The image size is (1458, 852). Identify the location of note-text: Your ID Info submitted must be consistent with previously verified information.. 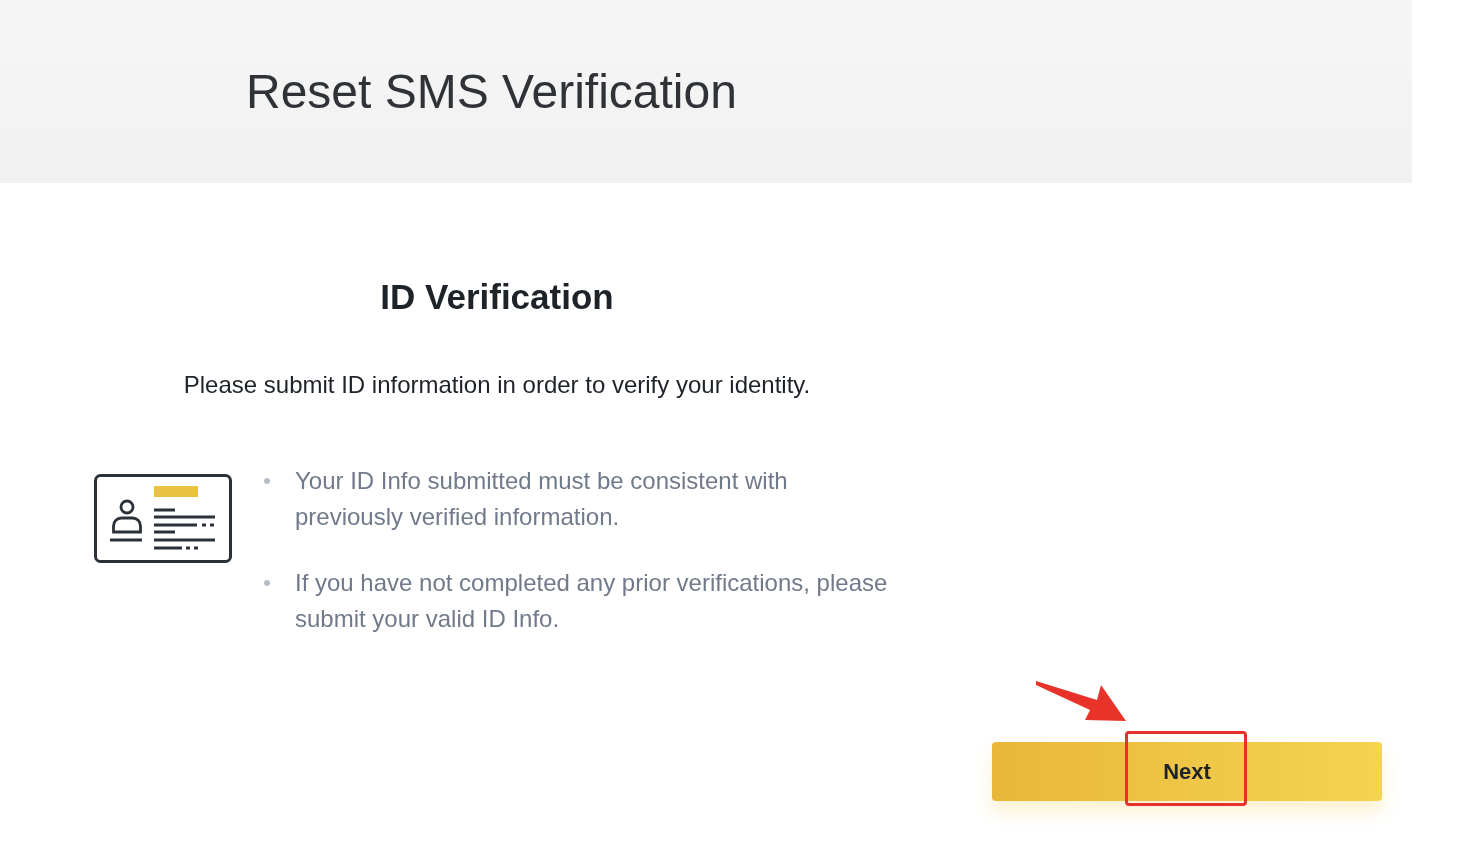
(542, 499).